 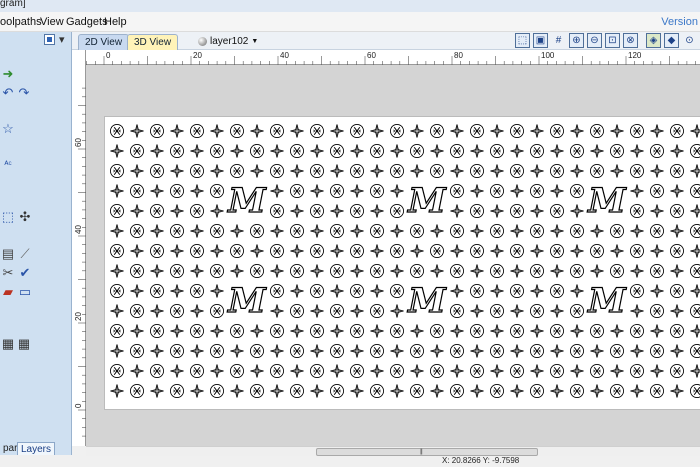 I want to click on blend-icon: ▭, so click(x=25, y=292).